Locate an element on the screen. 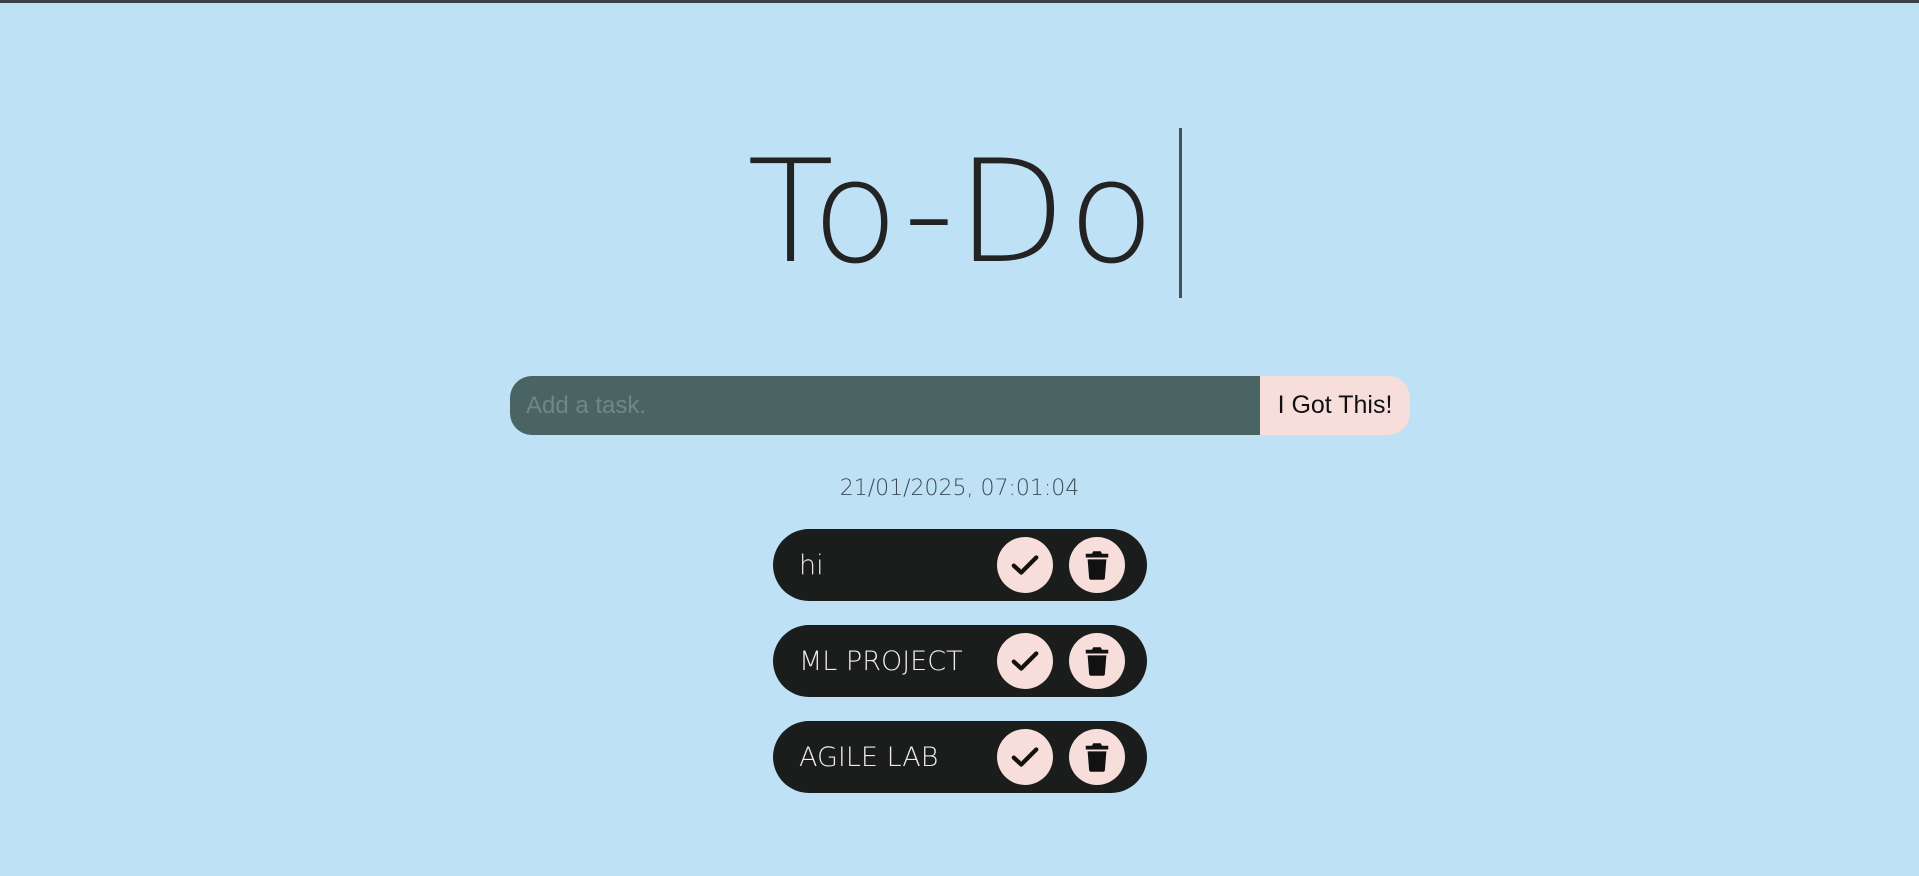 The image size is (1919, 876). task-text: ML PROJECT is located at coordinates (881, 661).